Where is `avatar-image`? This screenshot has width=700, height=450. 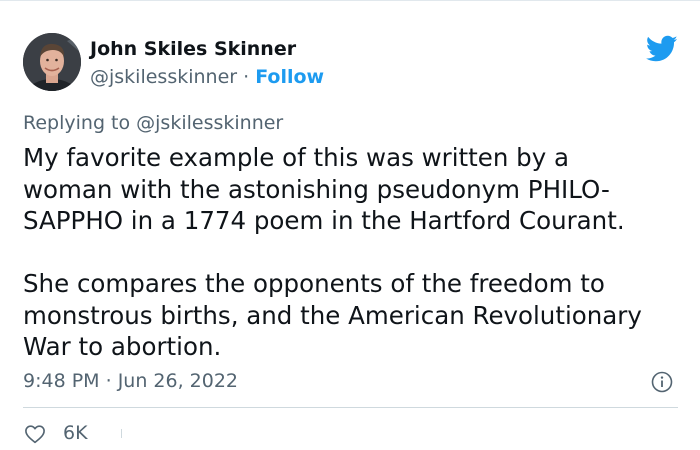 avatar-image is located at coordinates (52, 62).